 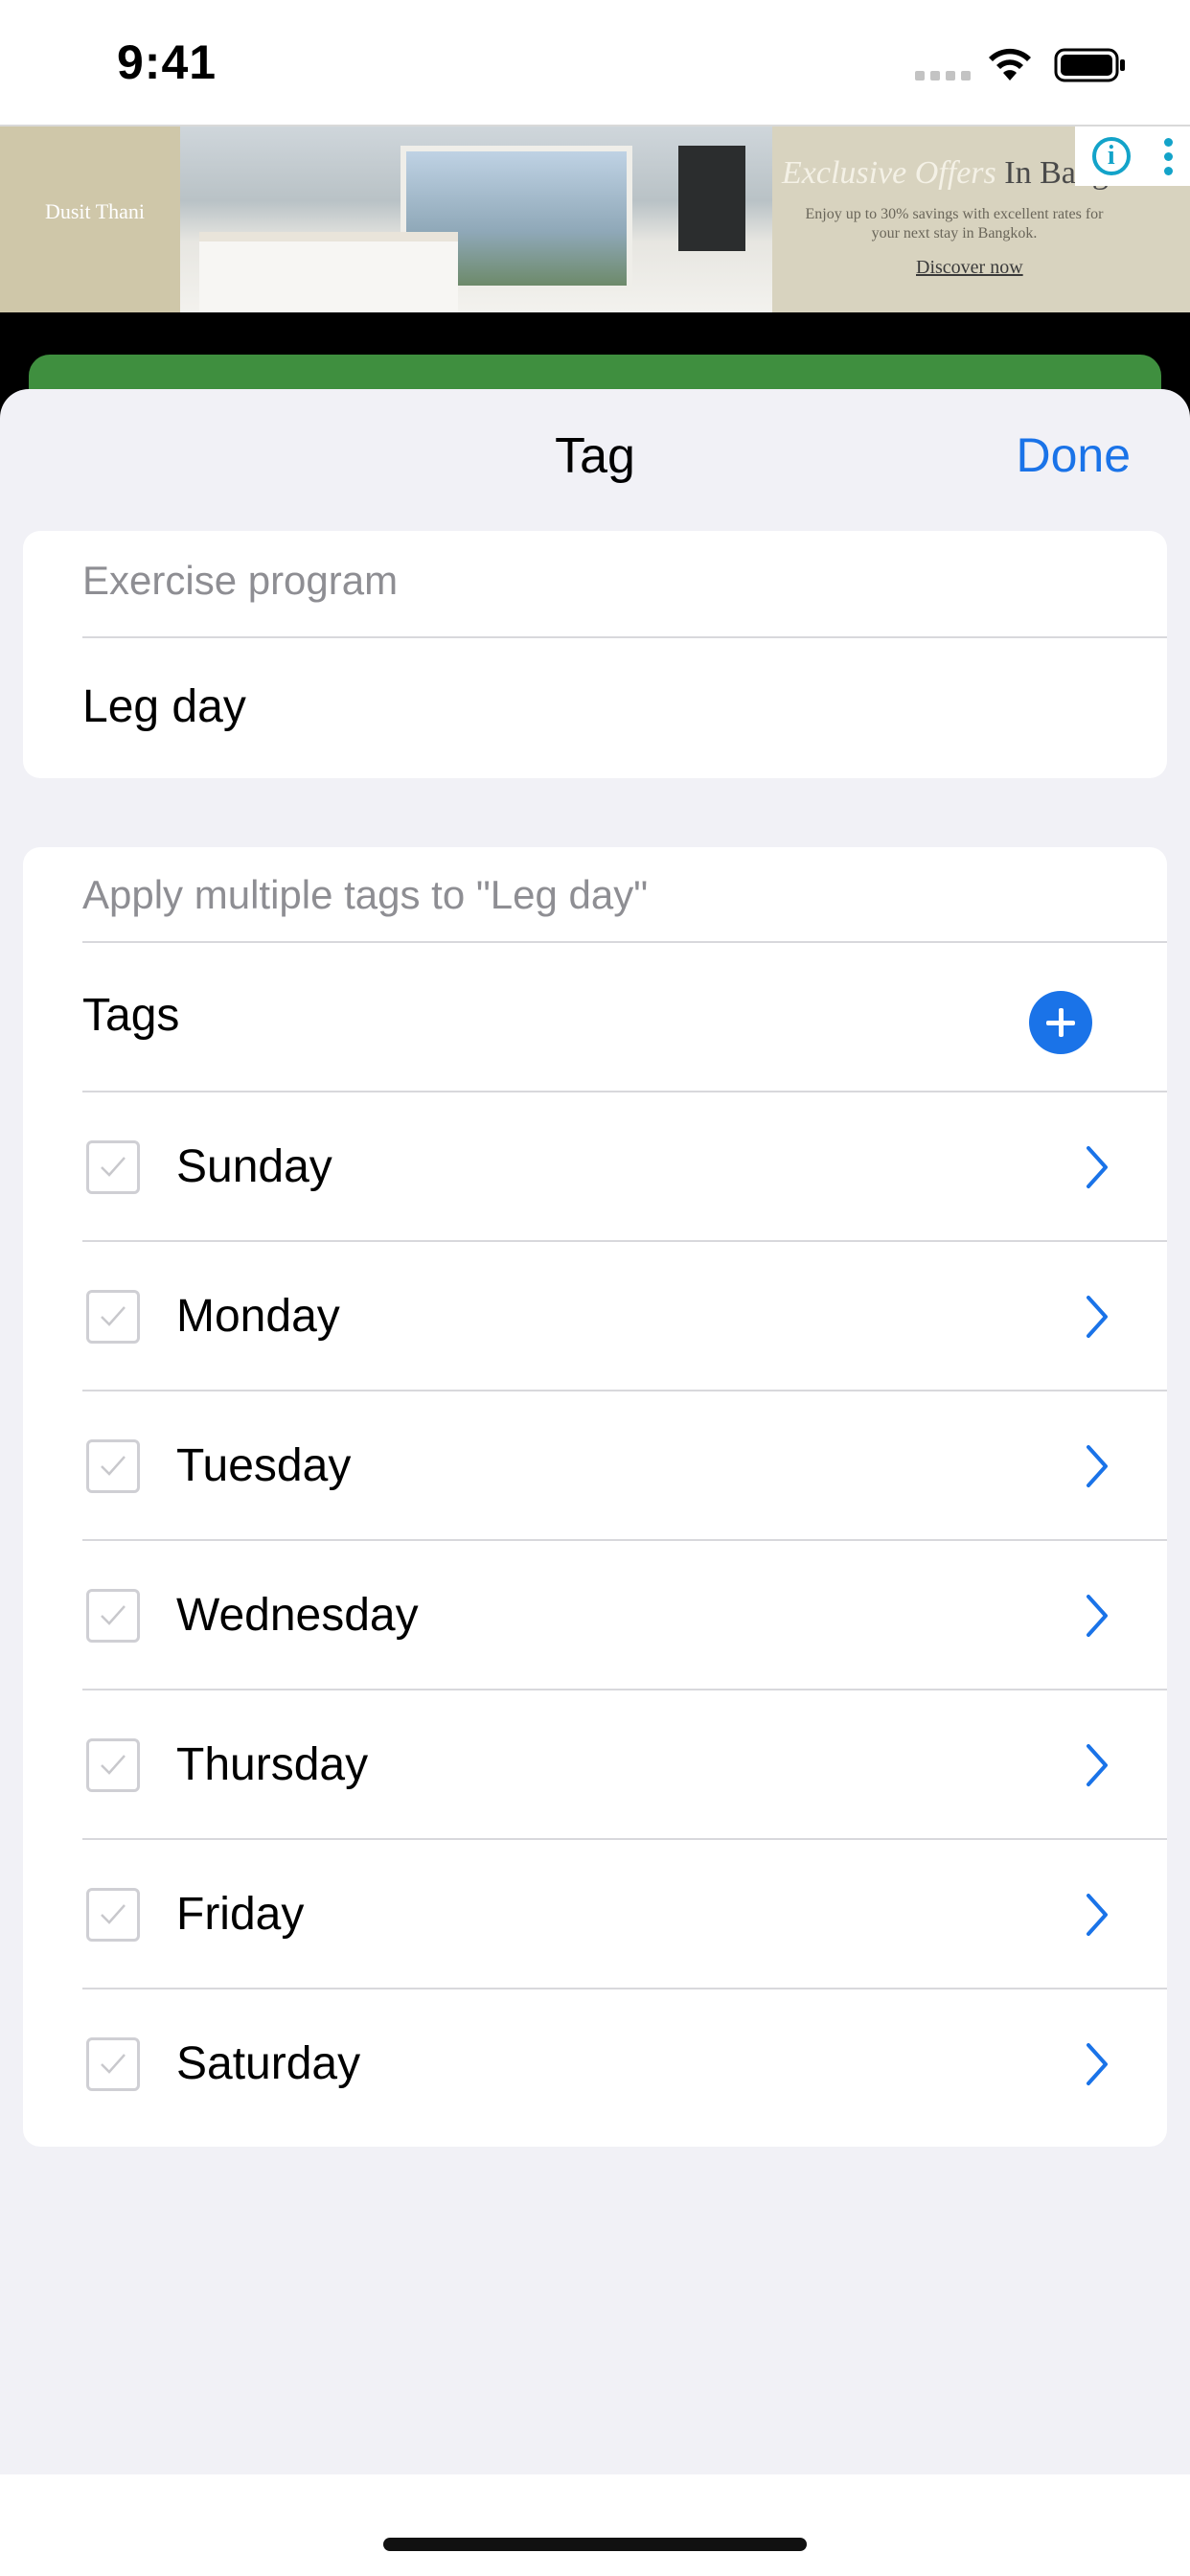 I want to click on home-indicator-area, so click(x=595, y=2525).